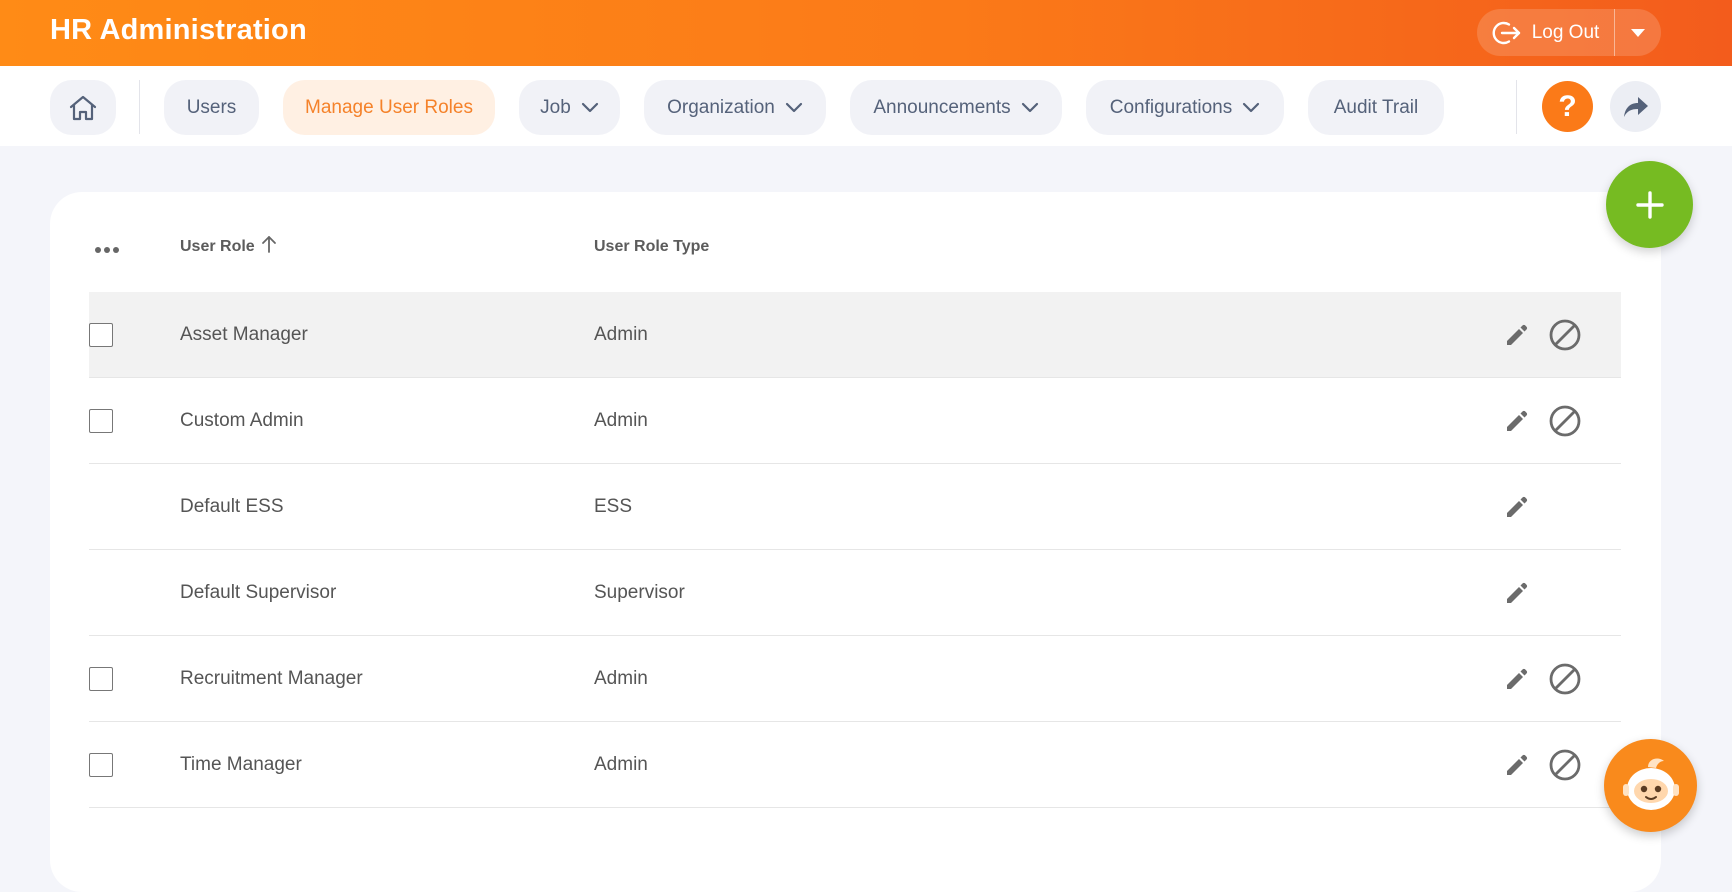 This screenshot has height=892, width=1732. I want to click on user-role-cell: Custom Admin, so click(242, 420).